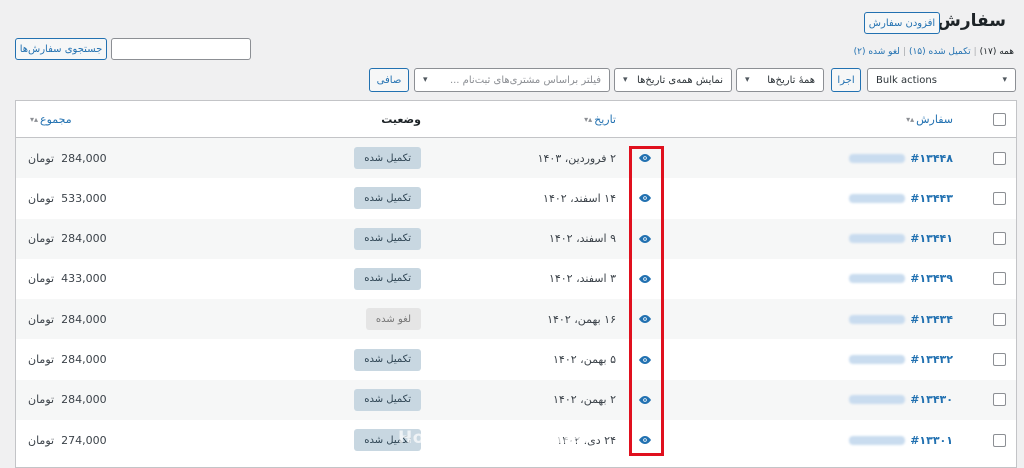  Describe the element at coordinates (931, 440) in the screenshot. I see `order-number: #۱۳۳۰۱` at that location.